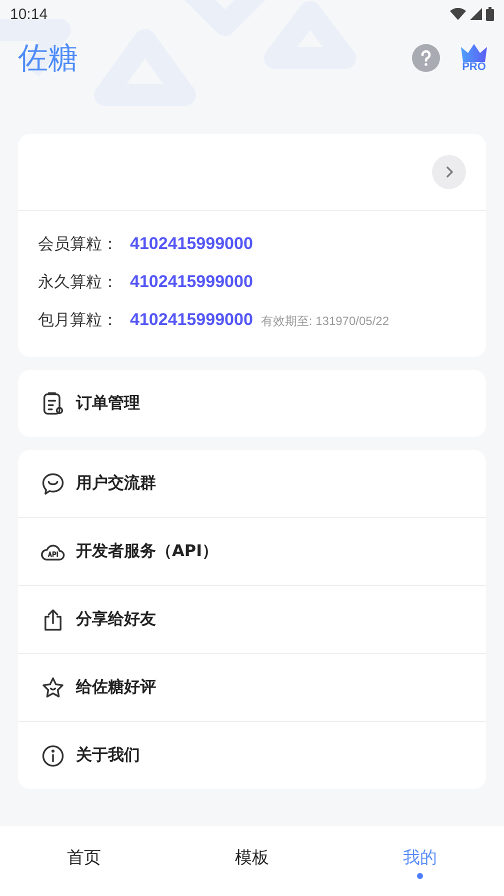 This screenshot has width=504, height=896. Describe the element at coordinates (252, 687) in the screenshot. I see `menu-item: 给佐糖好评` at that location.